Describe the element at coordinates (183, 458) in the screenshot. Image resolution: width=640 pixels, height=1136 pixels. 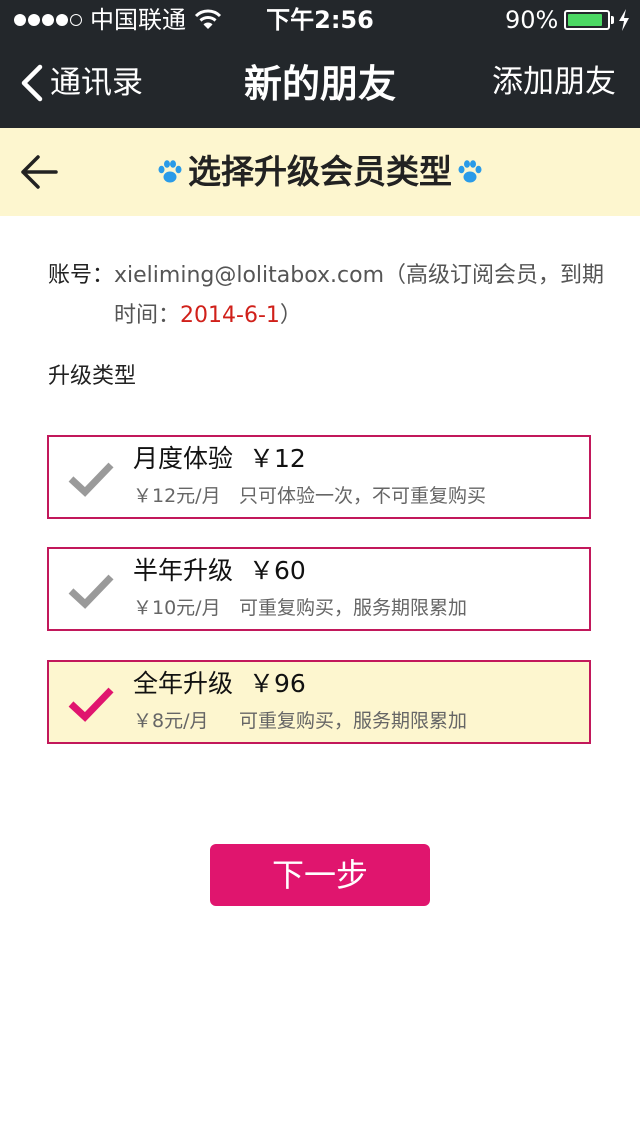
I see `option-name: 月度体验` at that location.